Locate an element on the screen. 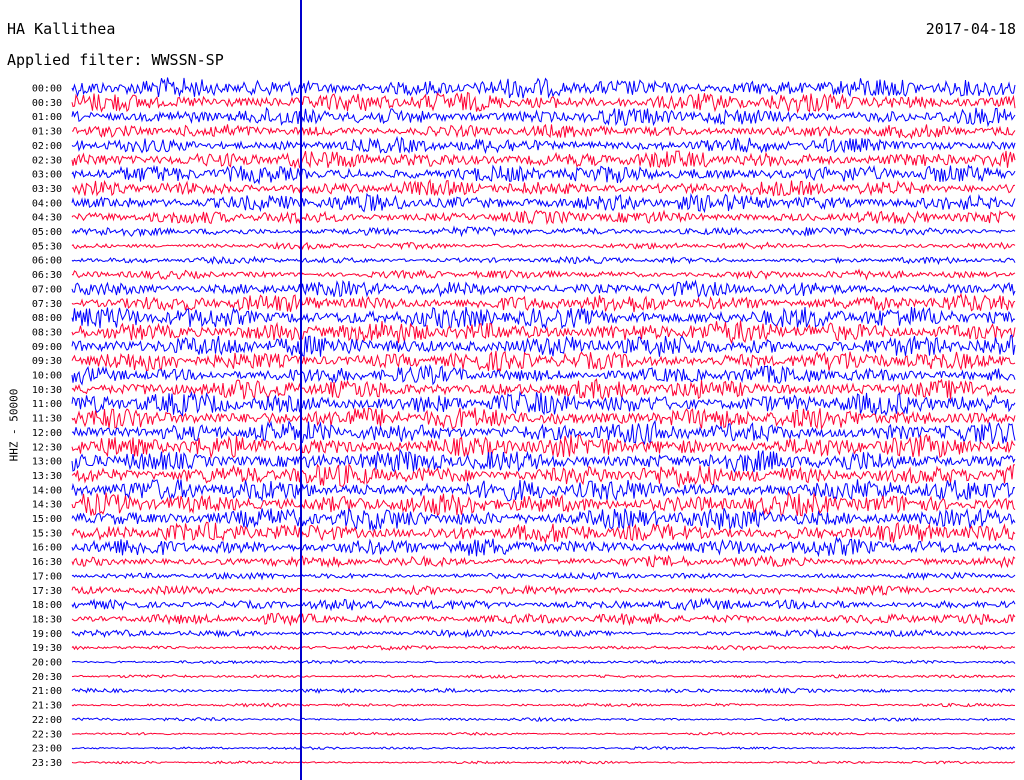 The width and height of the screenshot is (1024, 780). row-time-label: 00:30 is located at coordinates (47, 103).